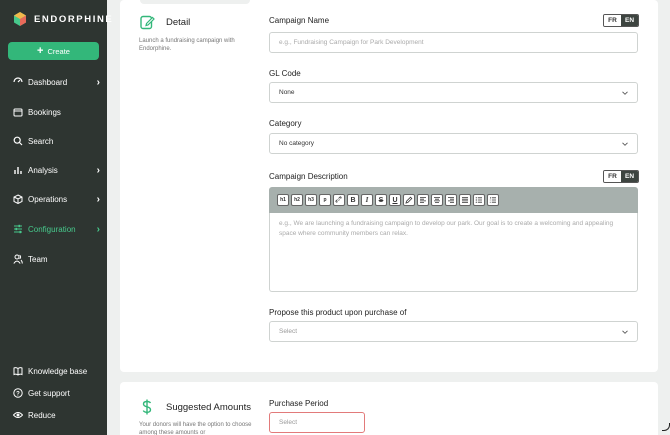 Image resolution: width=670 pixels, height=435 pixels. I want to click on create-label: Create, so click(58, 51).